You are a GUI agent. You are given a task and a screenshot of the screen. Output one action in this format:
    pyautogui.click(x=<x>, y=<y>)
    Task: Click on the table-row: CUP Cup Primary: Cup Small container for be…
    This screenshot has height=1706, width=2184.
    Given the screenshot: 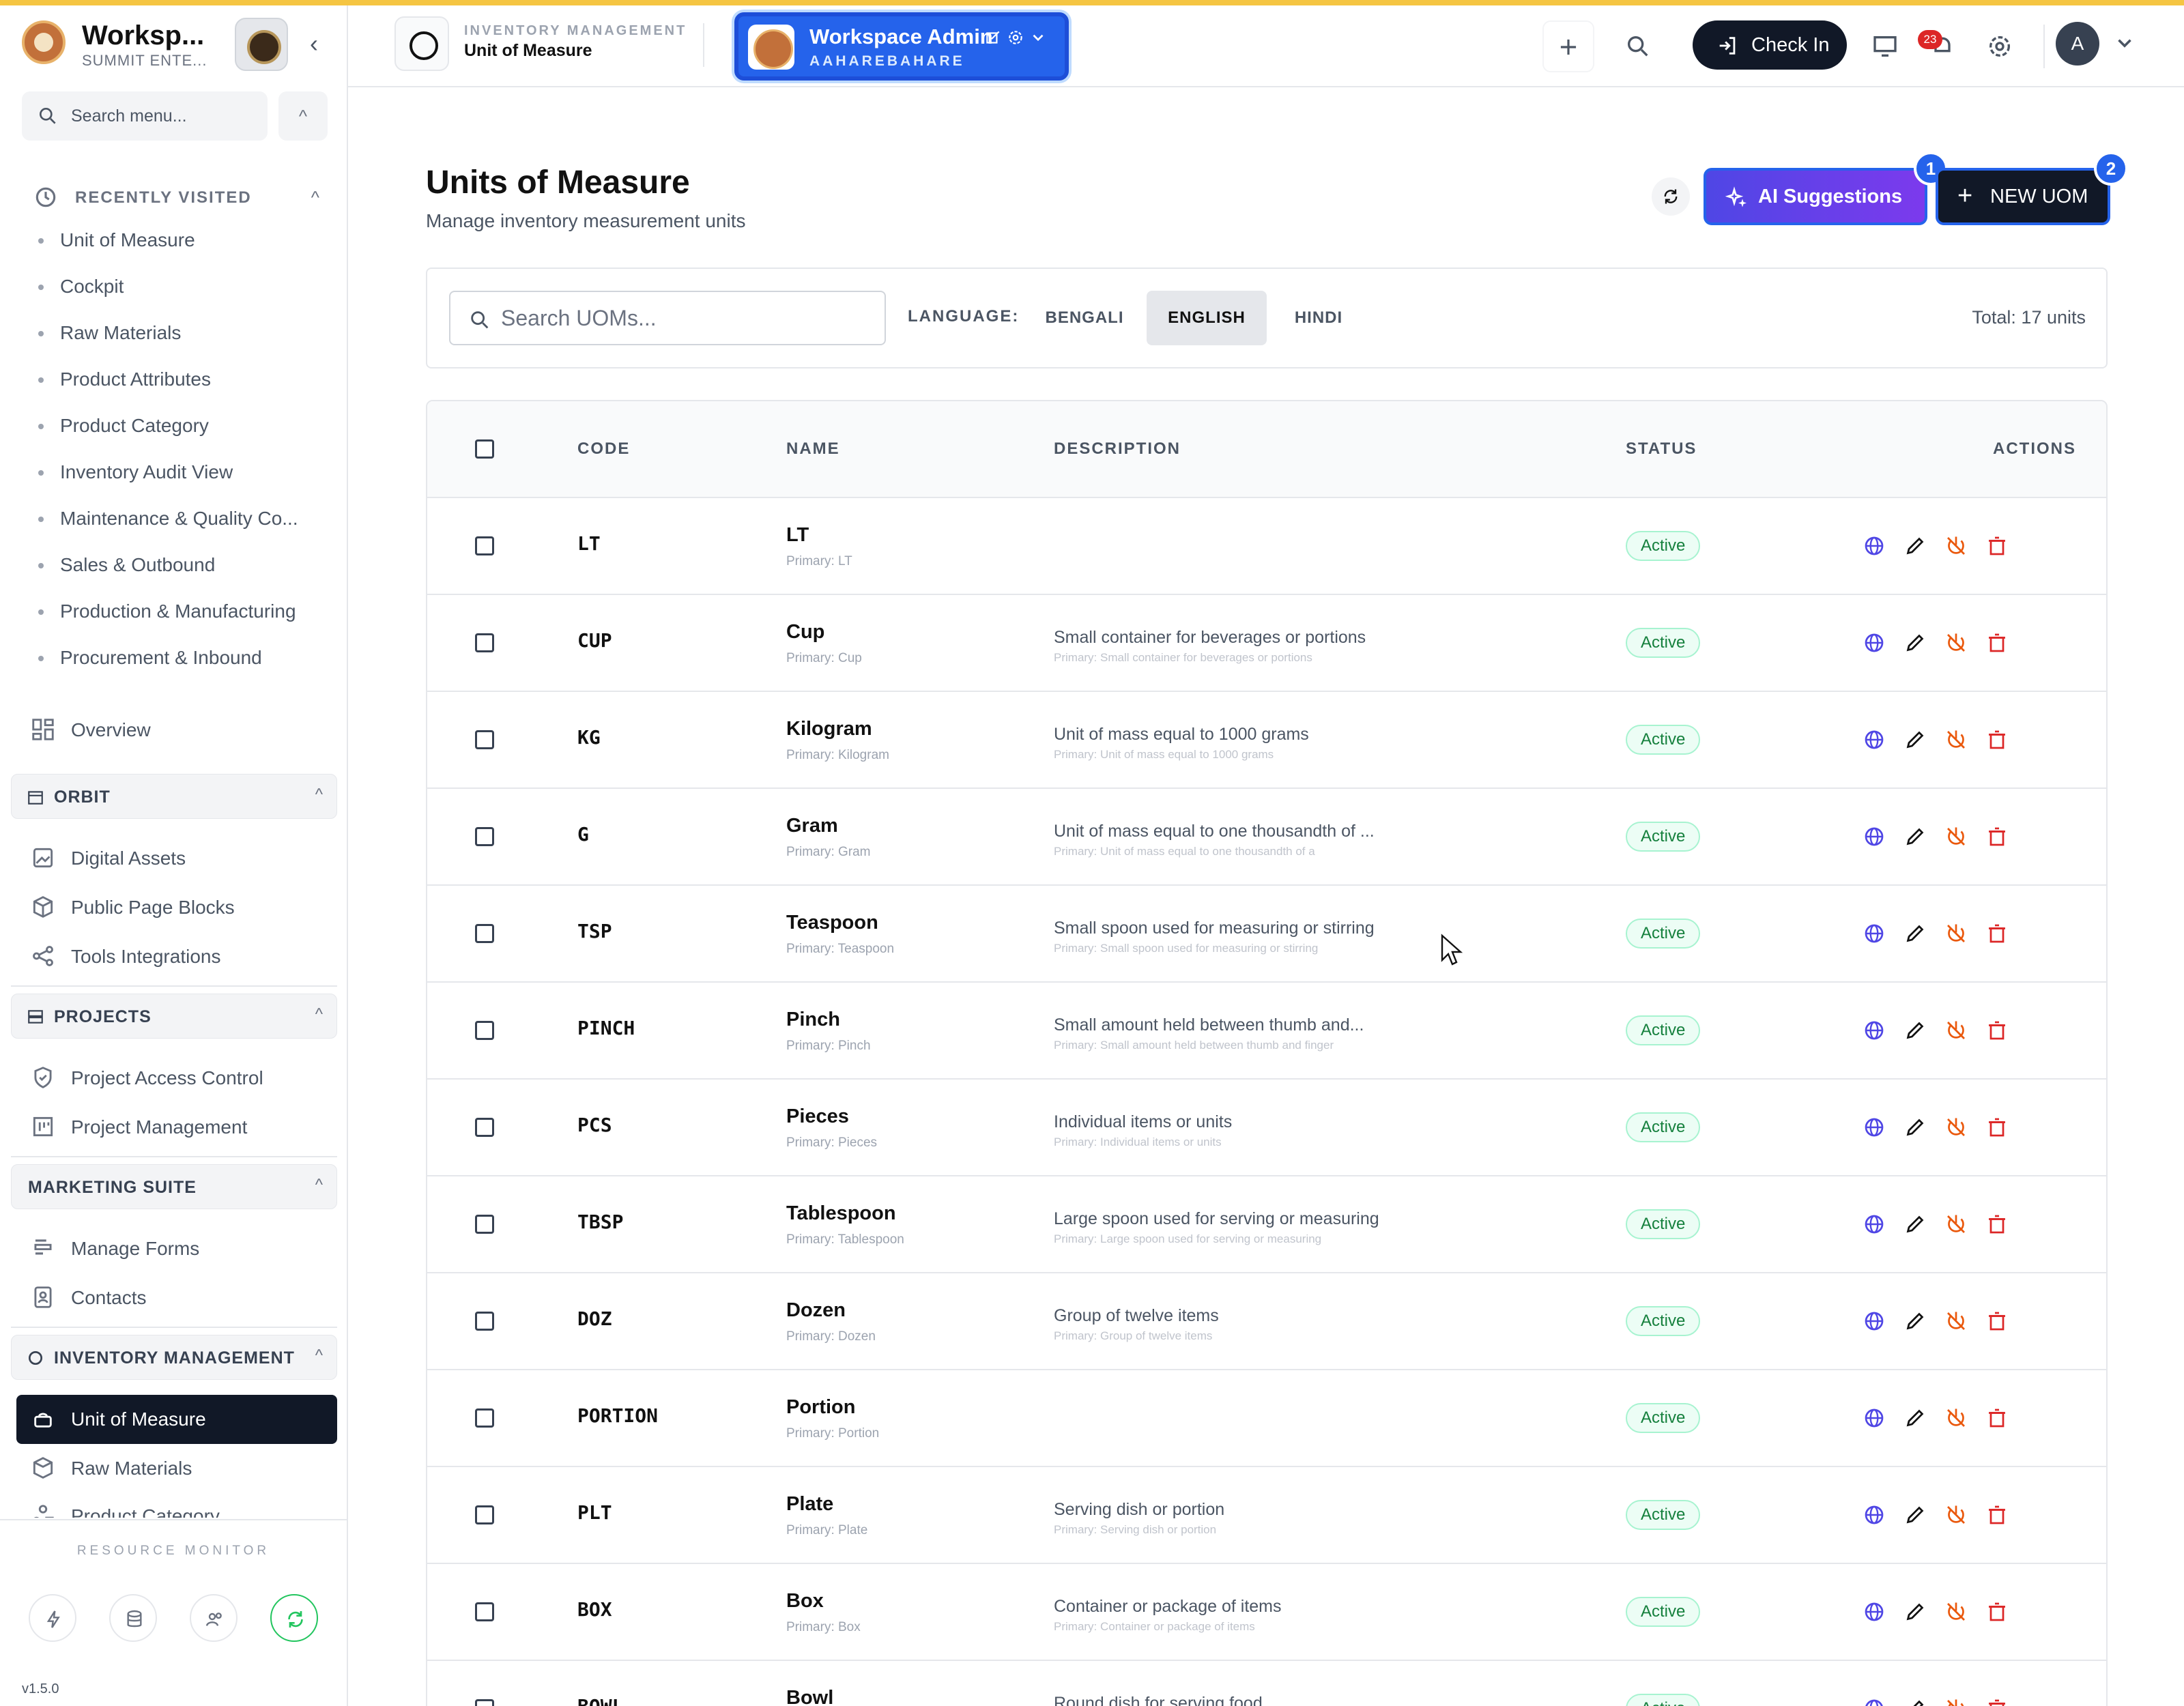 What is the action you would take?
    pyautogui.click(x=1266, y=644)
    